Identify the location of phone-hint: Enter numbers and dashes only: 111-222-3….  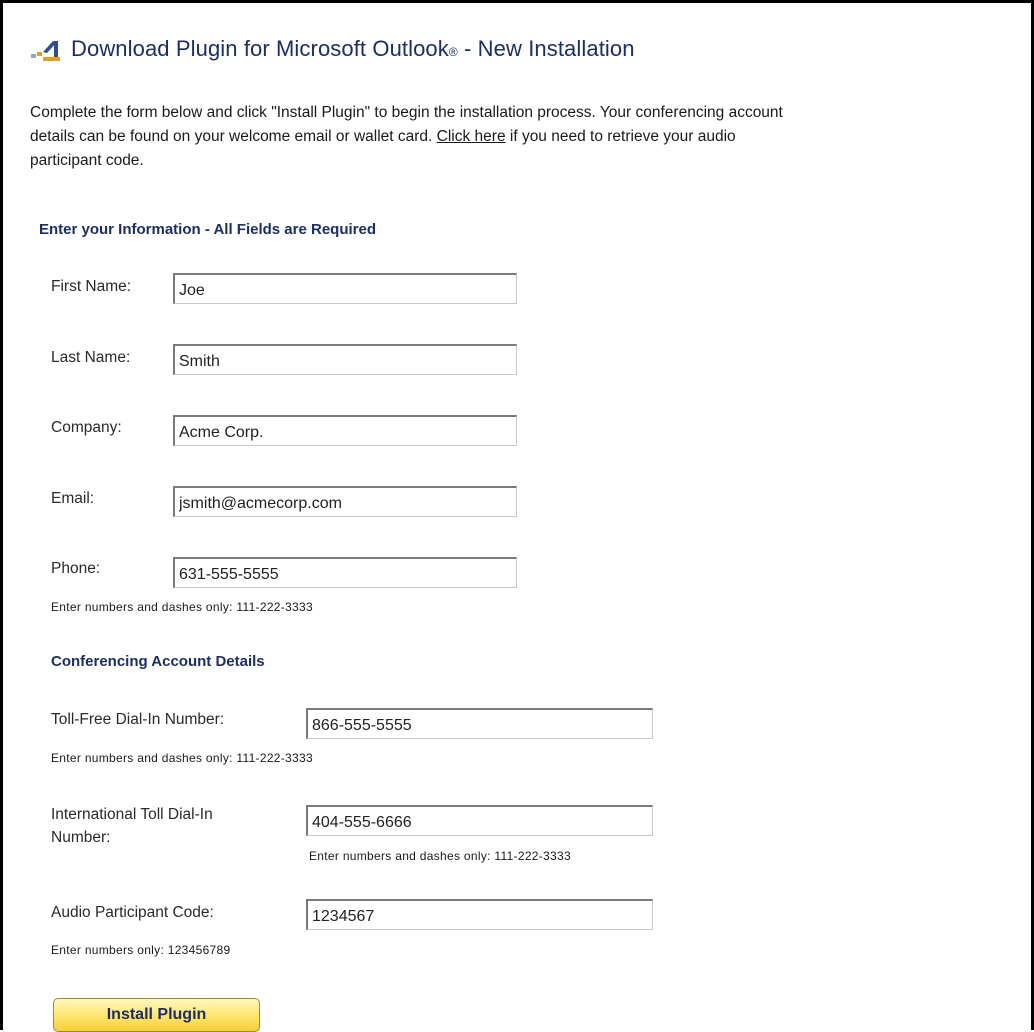
(182, 607).